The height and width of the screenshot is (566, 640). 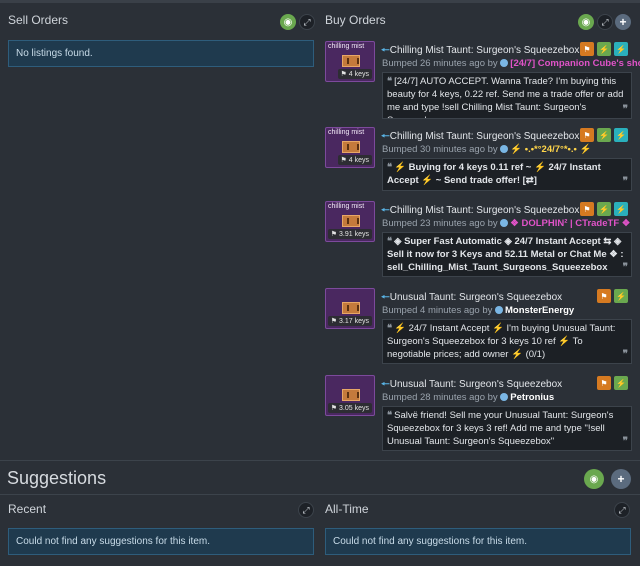 I want to click on username-link: [24/7] Companion Cube's shop, so click(x=575, y=63).